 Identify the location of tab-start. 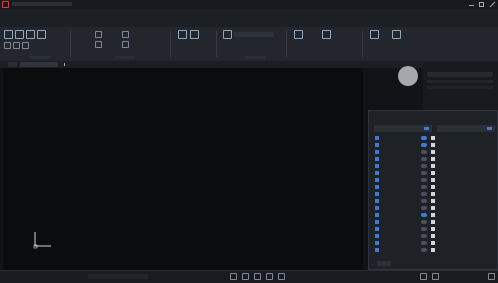
(12, 64).